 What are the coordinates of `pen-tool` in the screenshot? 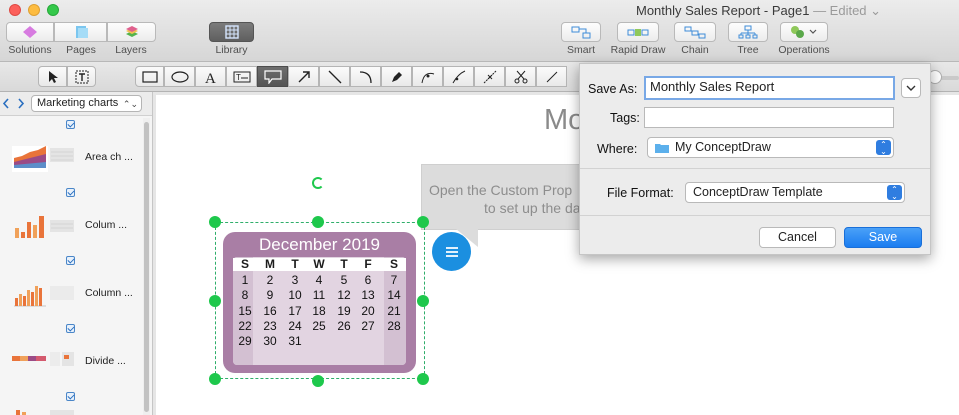 It's located at (396, 76).